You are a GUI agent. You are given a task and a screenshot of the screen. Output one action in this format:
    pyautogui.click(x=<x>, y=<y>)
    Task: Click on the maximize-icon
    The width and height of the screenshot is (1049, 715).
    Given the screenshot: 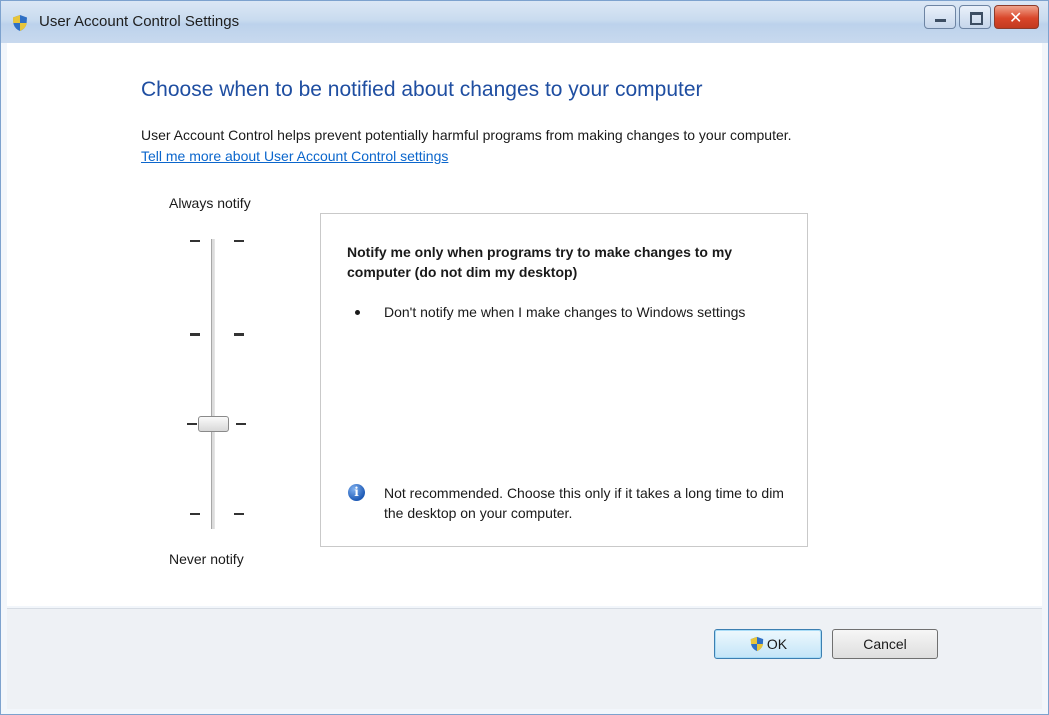 What is the action you would take?
    pyautogui.click(x=976, y=18)
    